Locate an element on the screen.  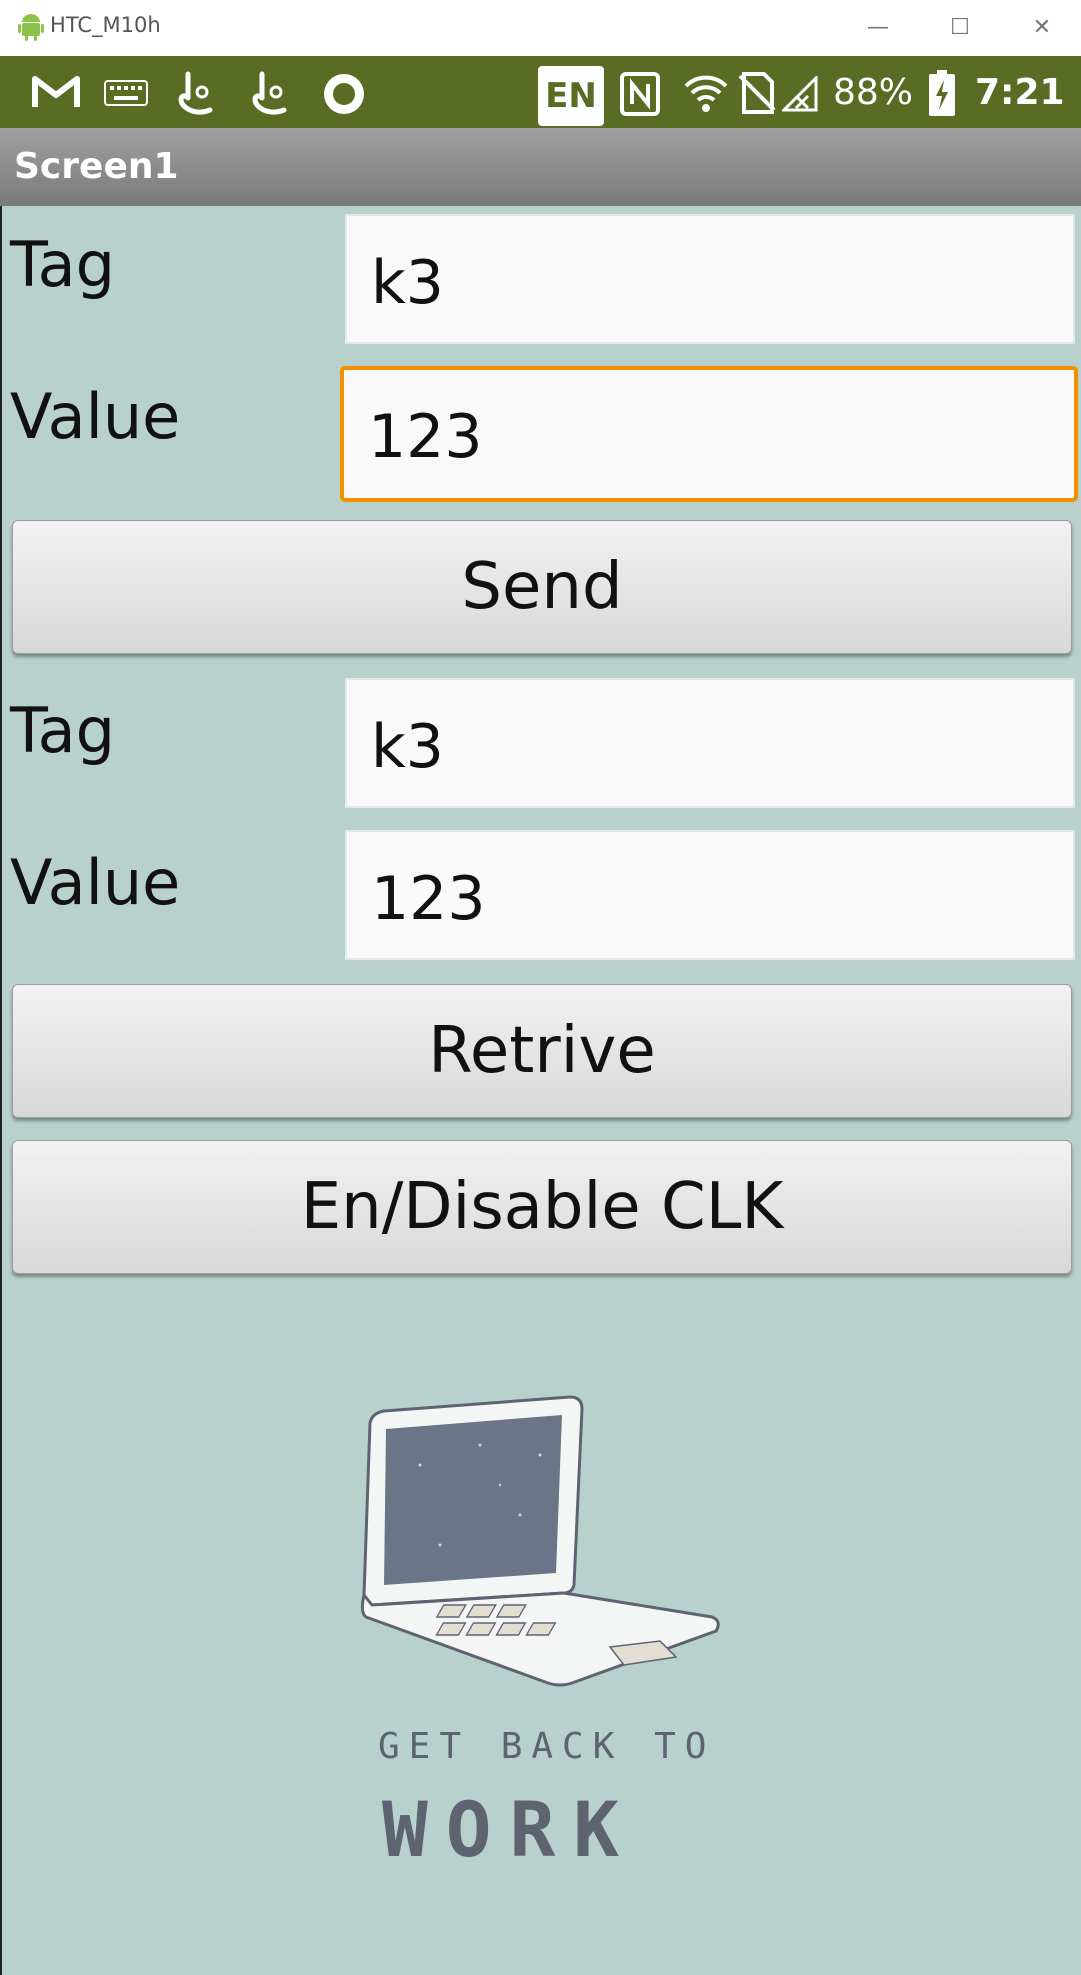
laptop-icon is located at coordinates (540, 1541).